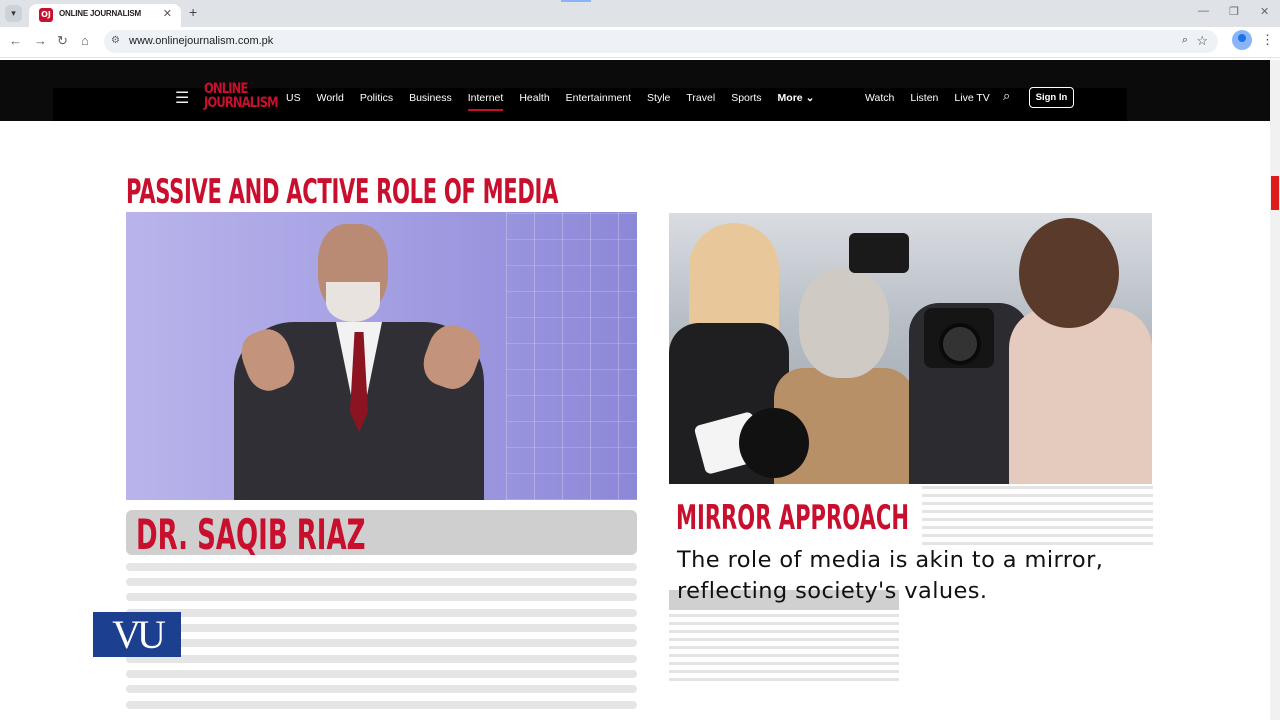 The width and height of the screenshot is (1280, 720). I want to click on presenter-beard, so click(353, 302).